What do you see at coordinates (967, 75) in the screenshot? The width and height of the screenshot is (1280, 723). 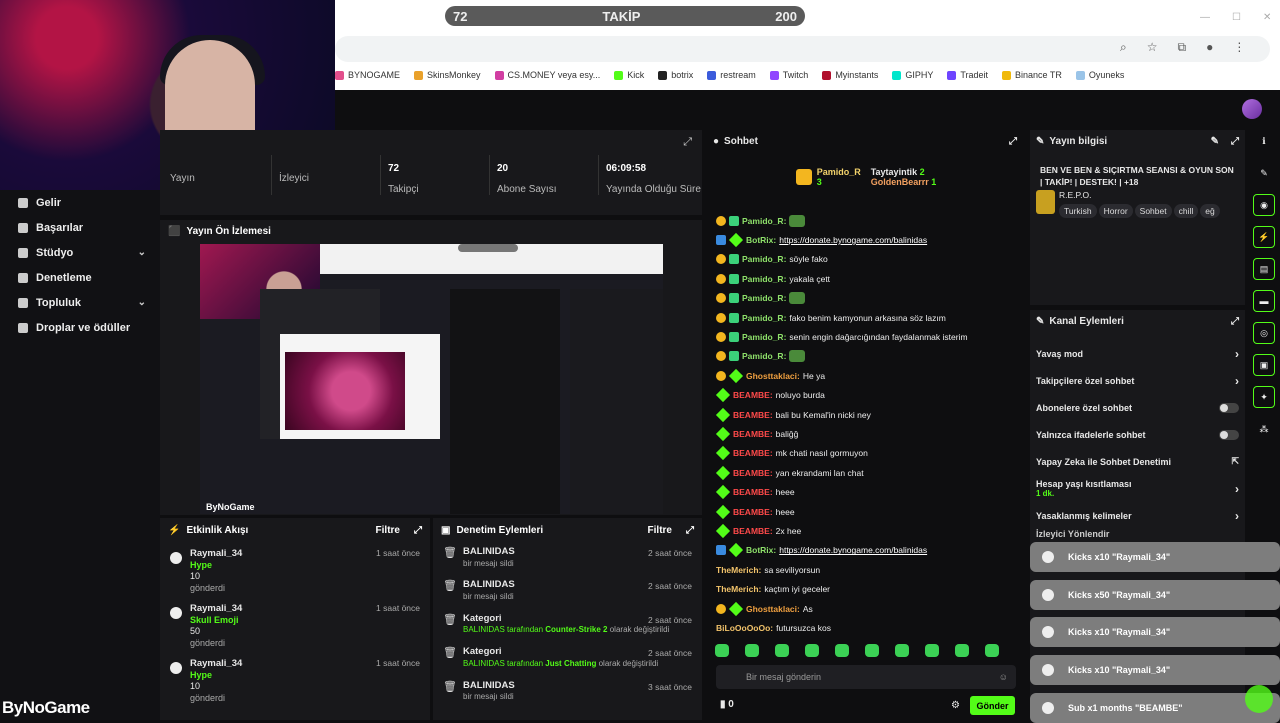 I see `bookmark-item: Tradeit` at bounding box center [967, 75].